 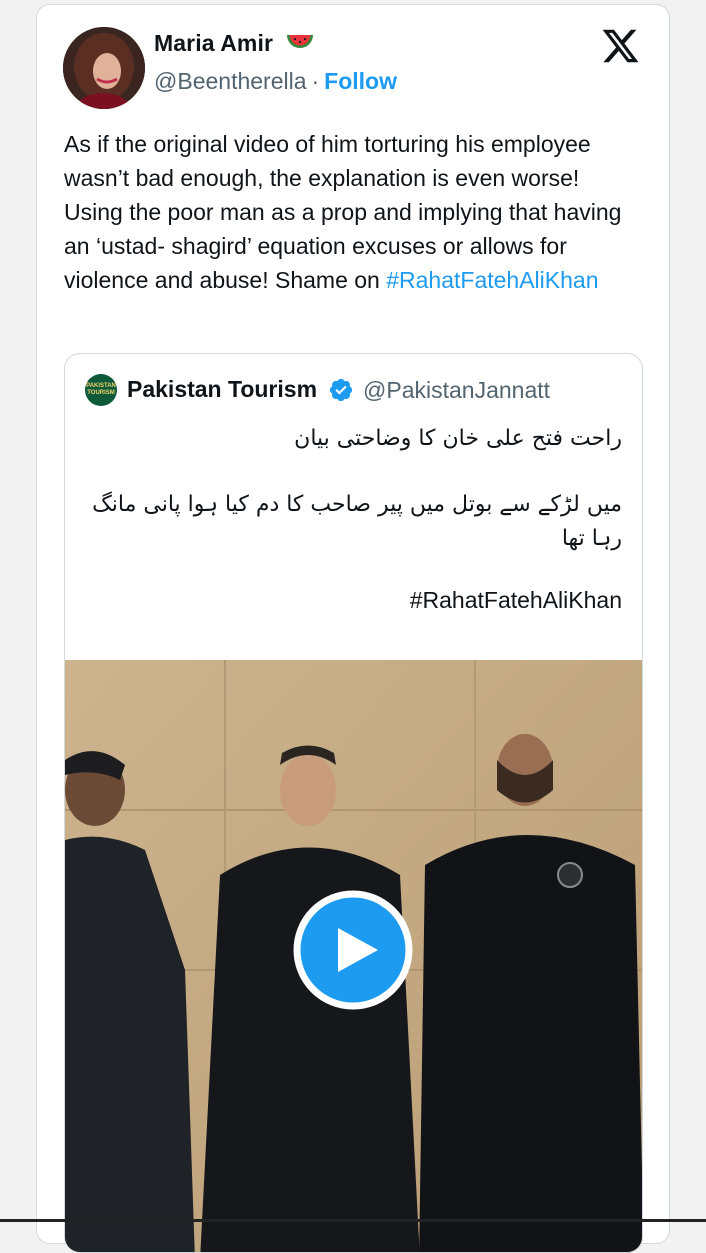 I want to click on verified-badge-icon, so click(x=341, y=390).